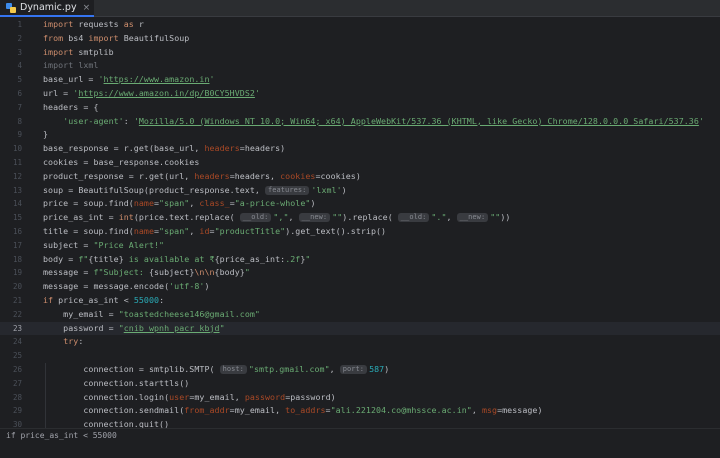  Describe the element at coordinates (451, 217) in the screenshot. I see `code-token: ,` at that location.